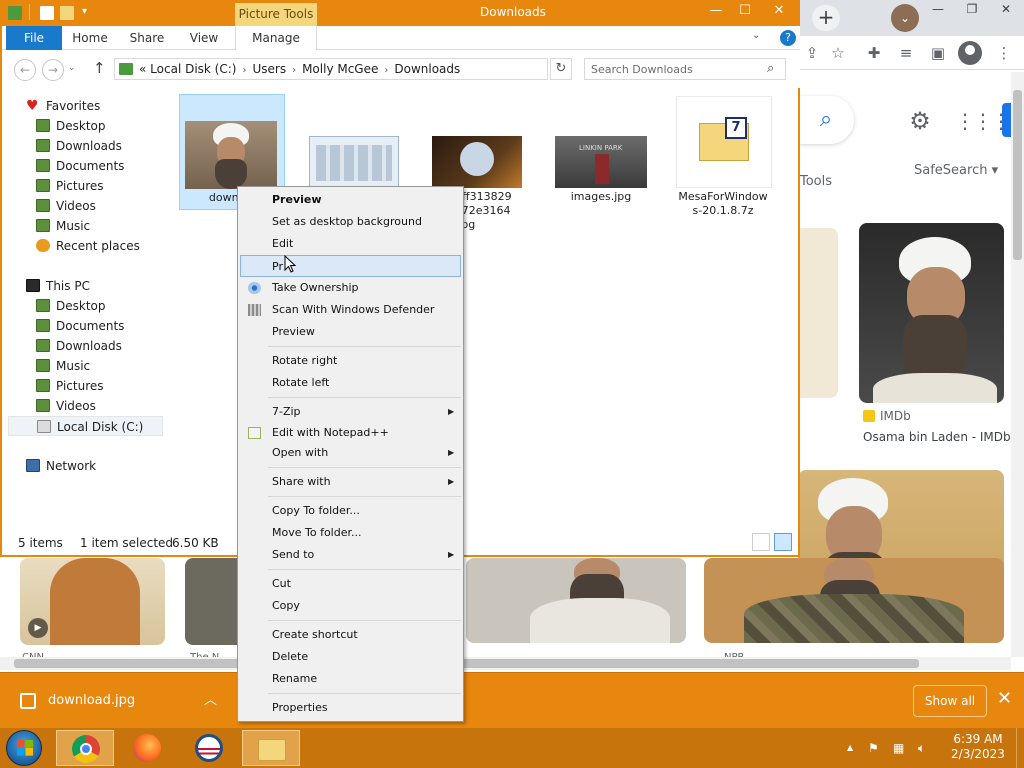 The image size is (1024, 768). Describe the element at coordinates (193, 69) in the screenshot. I see `breadcrumb-item: Local Disk (C:)` at that location.